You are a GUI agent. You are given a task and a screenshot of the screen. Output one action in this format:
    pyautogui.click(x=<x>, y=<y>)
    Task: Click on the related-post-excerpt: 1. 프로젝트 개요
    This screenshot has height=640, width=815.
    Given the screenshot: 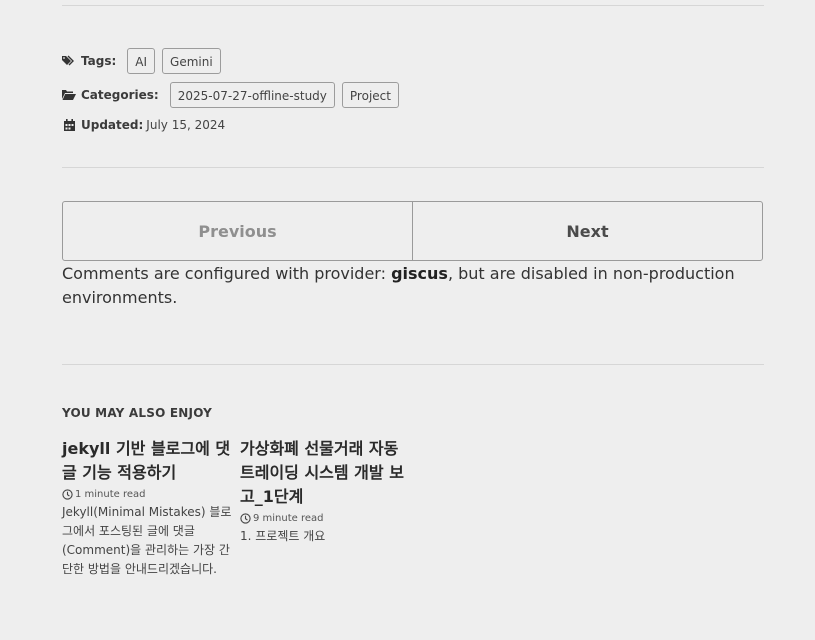 What is the action you would take?
    pyautogui.click(x=283, y=536)
    